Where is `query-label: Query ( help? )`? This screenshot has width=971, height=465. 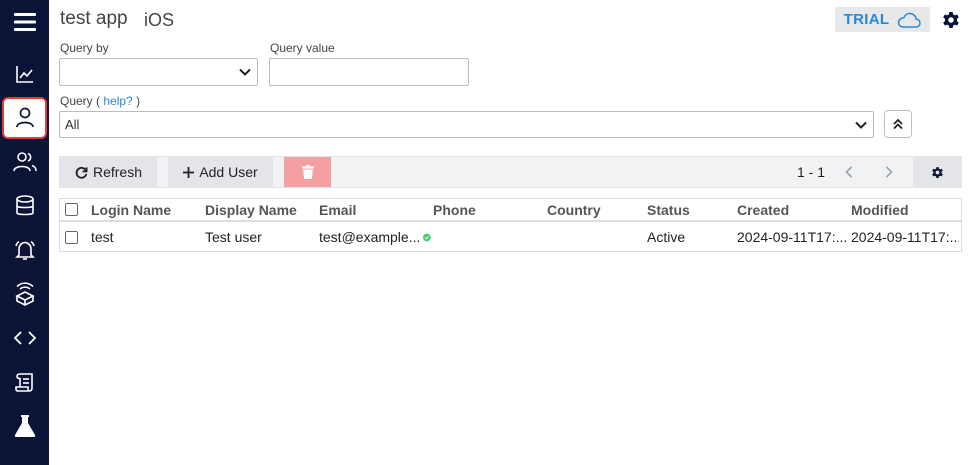 query-label: Query ( help? ) is located at coordinates (100, 101).